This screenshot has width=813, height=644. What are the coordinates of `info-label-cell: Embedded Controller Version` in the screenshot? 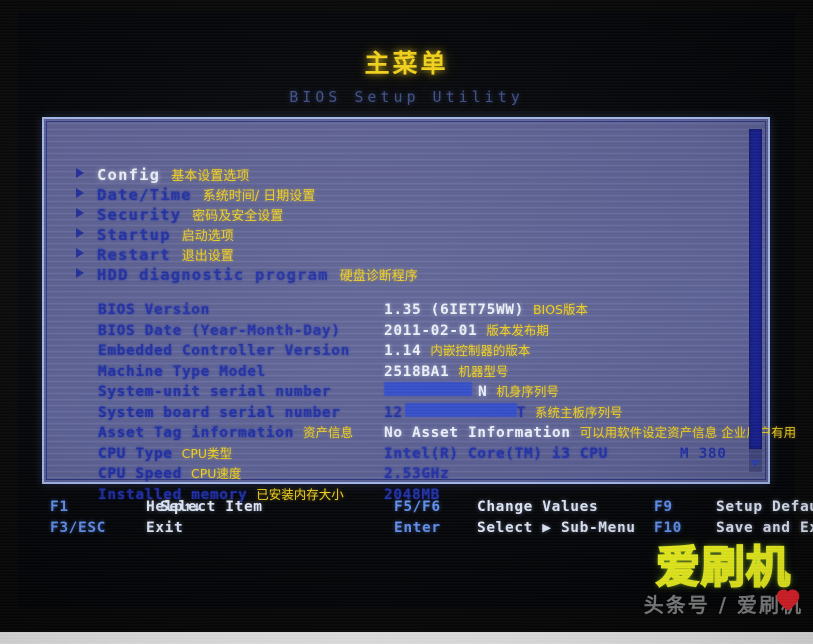 It's located at (241, 351).